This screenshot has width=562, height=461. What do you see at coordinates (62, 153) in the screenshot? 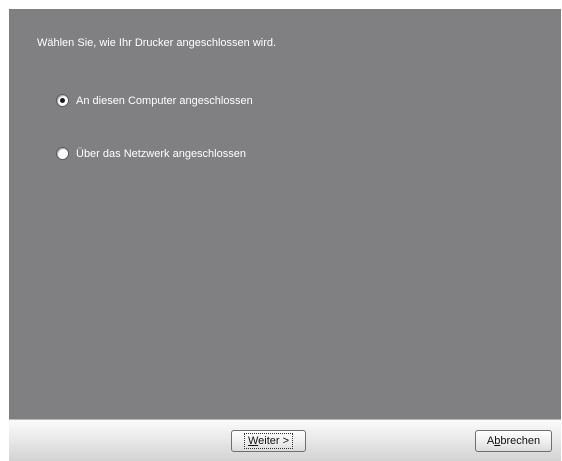
I see `radio-button-unselected` at bounding box center [62, 153].